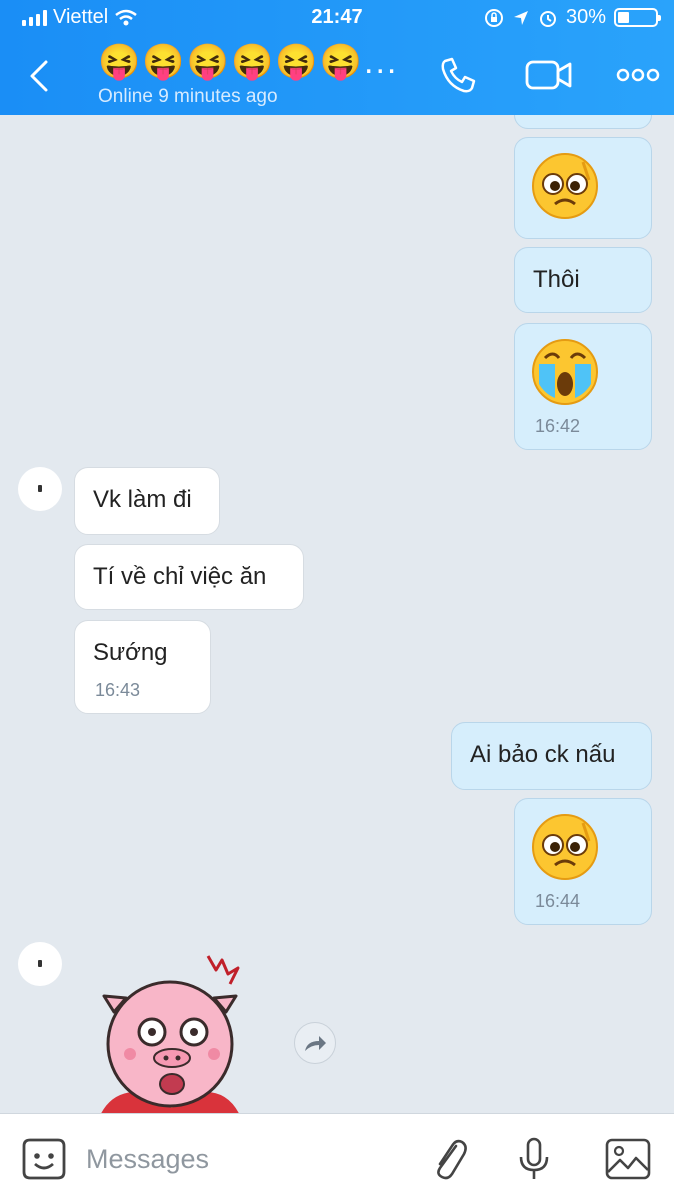 This screenshot has height=1201, width=674. Describe the element at coordinates (520, 17) in the screenshot. I see `location-icon` at that location.